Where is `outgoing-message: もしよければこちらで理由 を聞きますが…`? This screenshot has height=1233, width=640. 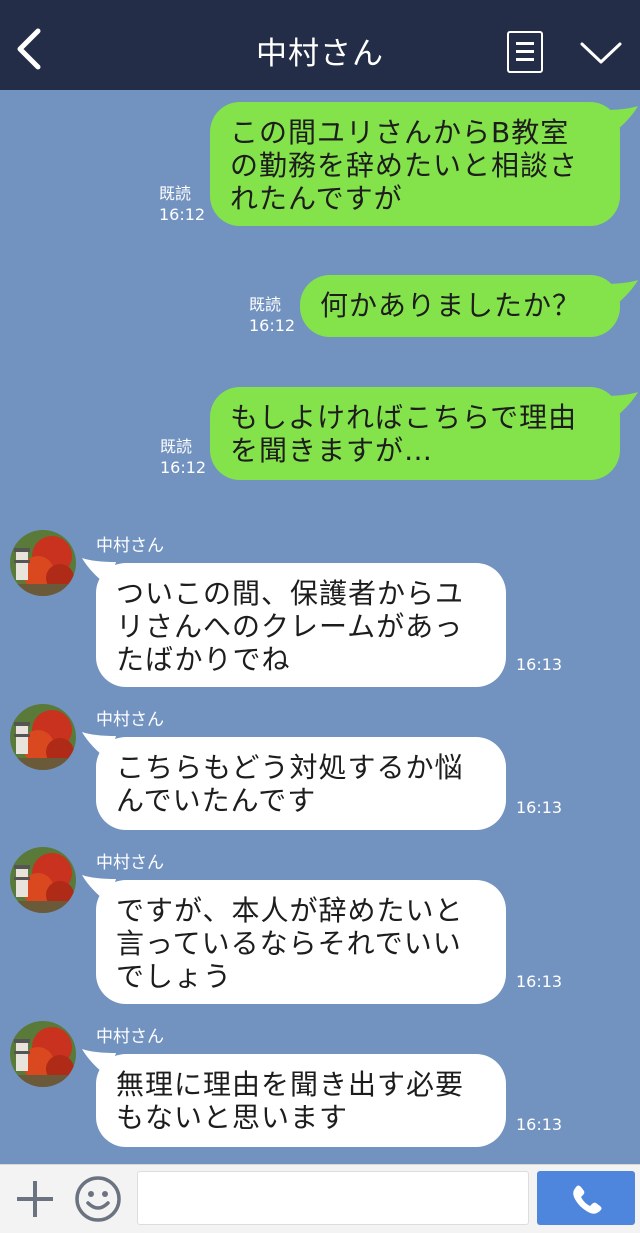 outgoing-message: もしよければこちらで理由 を聞きますが… is located at coordinates (415, 433).